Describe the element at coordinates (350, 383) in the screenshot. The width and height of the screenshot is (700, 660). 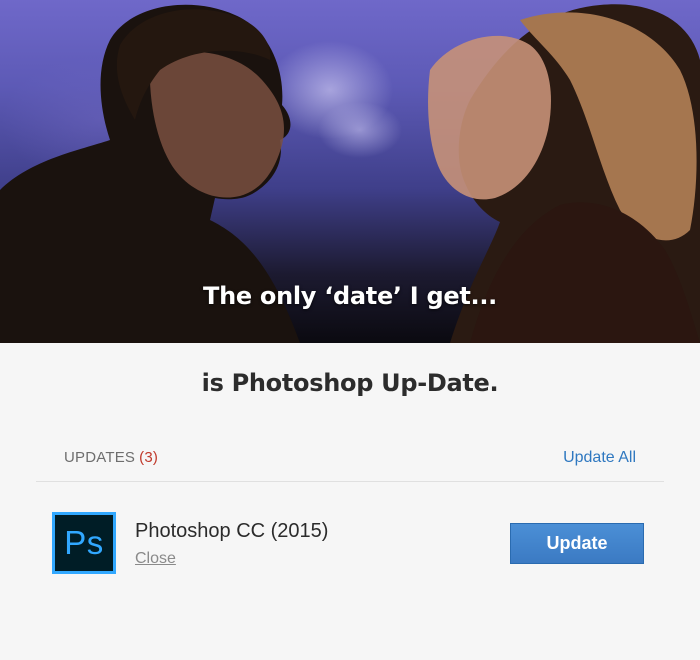
I see `bottom-caption: is Photoshop Up-Date.` at that location.